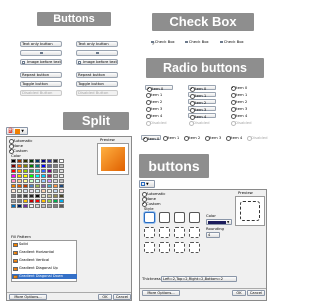 This screenshot has width=320, height=305. Describe the element at coordinates (44, 260) in the screenshot. I see `fill-item: Gradient Vertical` at that location.